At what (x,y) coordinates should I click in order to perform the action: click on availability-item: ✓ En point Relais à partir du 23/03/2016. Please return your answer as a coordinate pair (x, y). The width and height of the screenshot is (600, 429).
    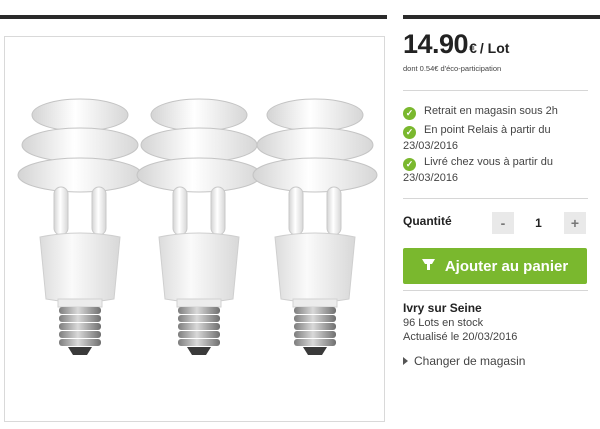
    Looking at the image, I should click on (495, 138).